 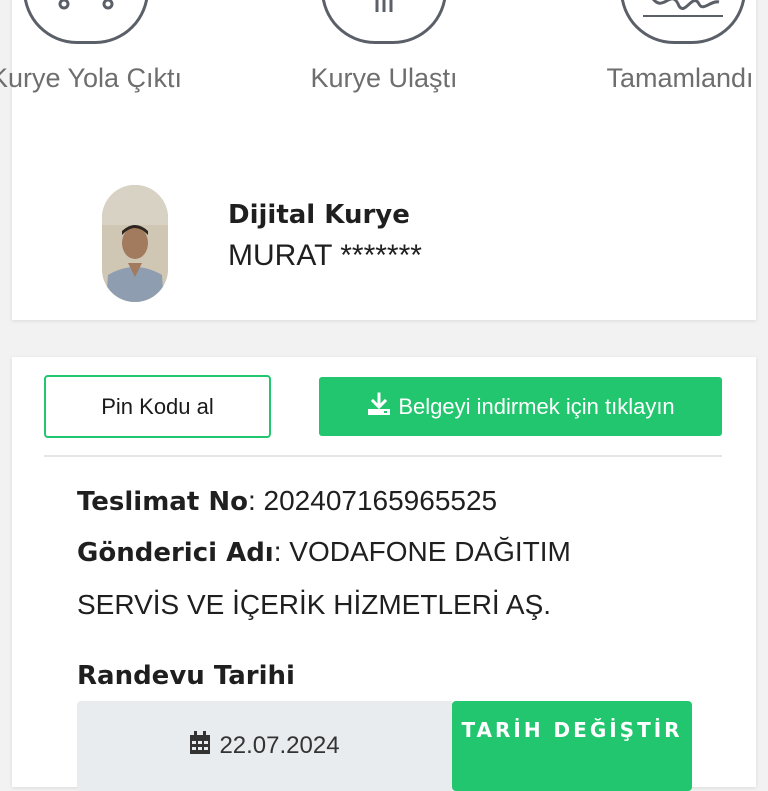 I want to click on pin-button-label: Pin Kodu al, so click(x=157, y=406).